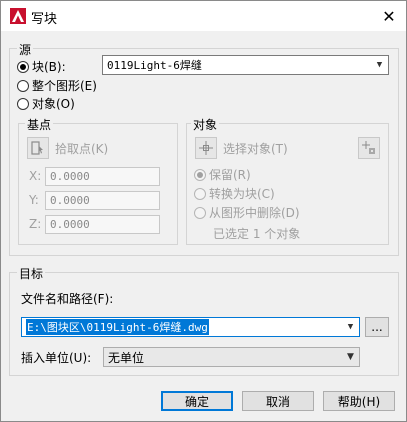 The width and height of the screenshot is (407, 422). I want to click on close-icon: ✕, so click(389, 16).